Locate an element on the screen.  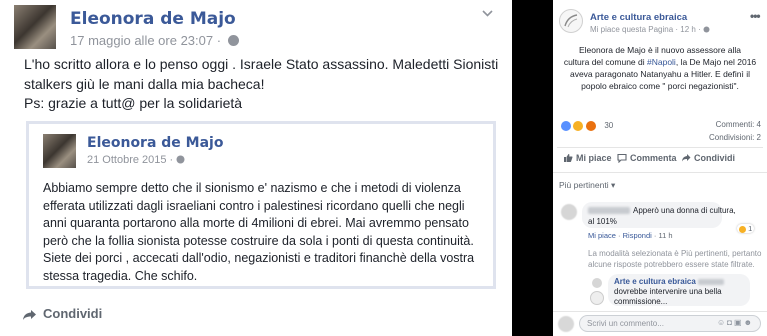
comment-button: Commenta is located at coordinates (647, 158).